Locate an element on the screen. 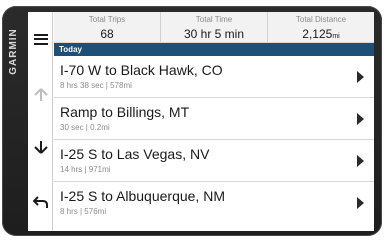 The height and width of the screenshot is (240, 384). scroll-down-button is located at coordinates (40, 147).